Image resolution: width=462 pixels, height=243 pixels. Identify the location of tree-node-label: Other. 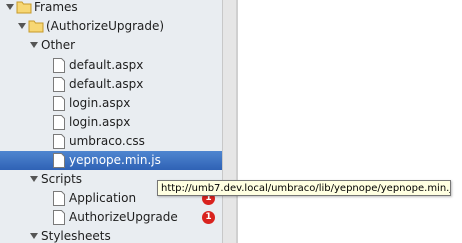
(58, 45).